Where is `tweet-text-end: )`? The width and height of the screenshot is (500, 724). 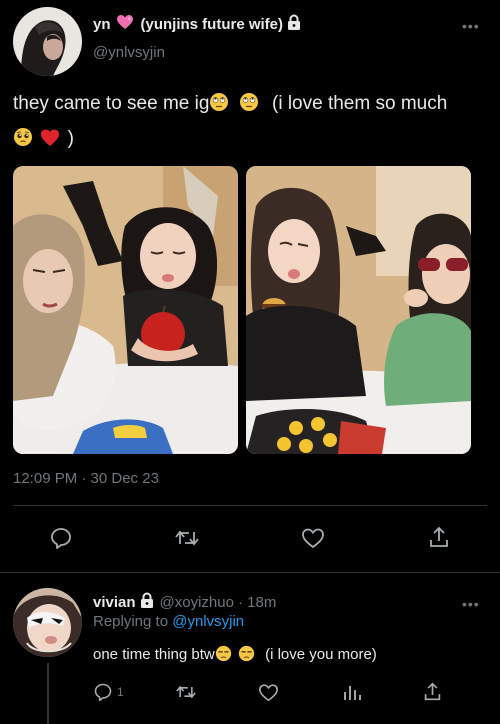
tweet-text-end: ) is located at coordinates (70, 138).